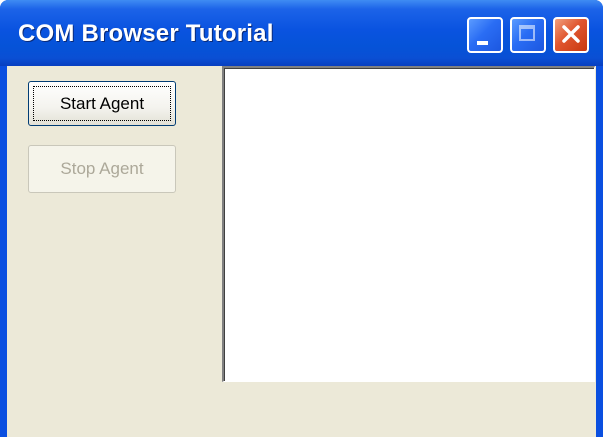  I want to click on maximize-icon, so click(527, 33).